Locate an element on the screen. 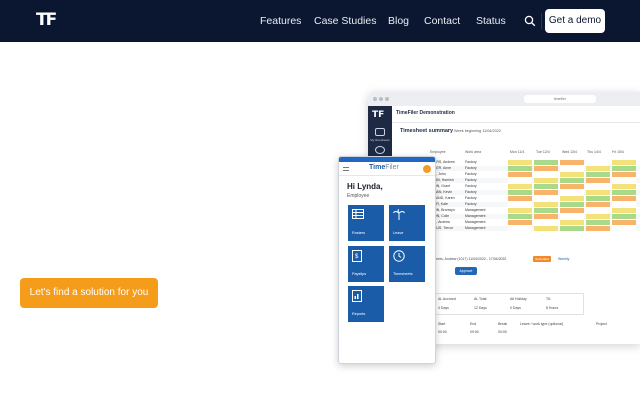  leave-value: 12 Days is located at coordinates (480, 308).